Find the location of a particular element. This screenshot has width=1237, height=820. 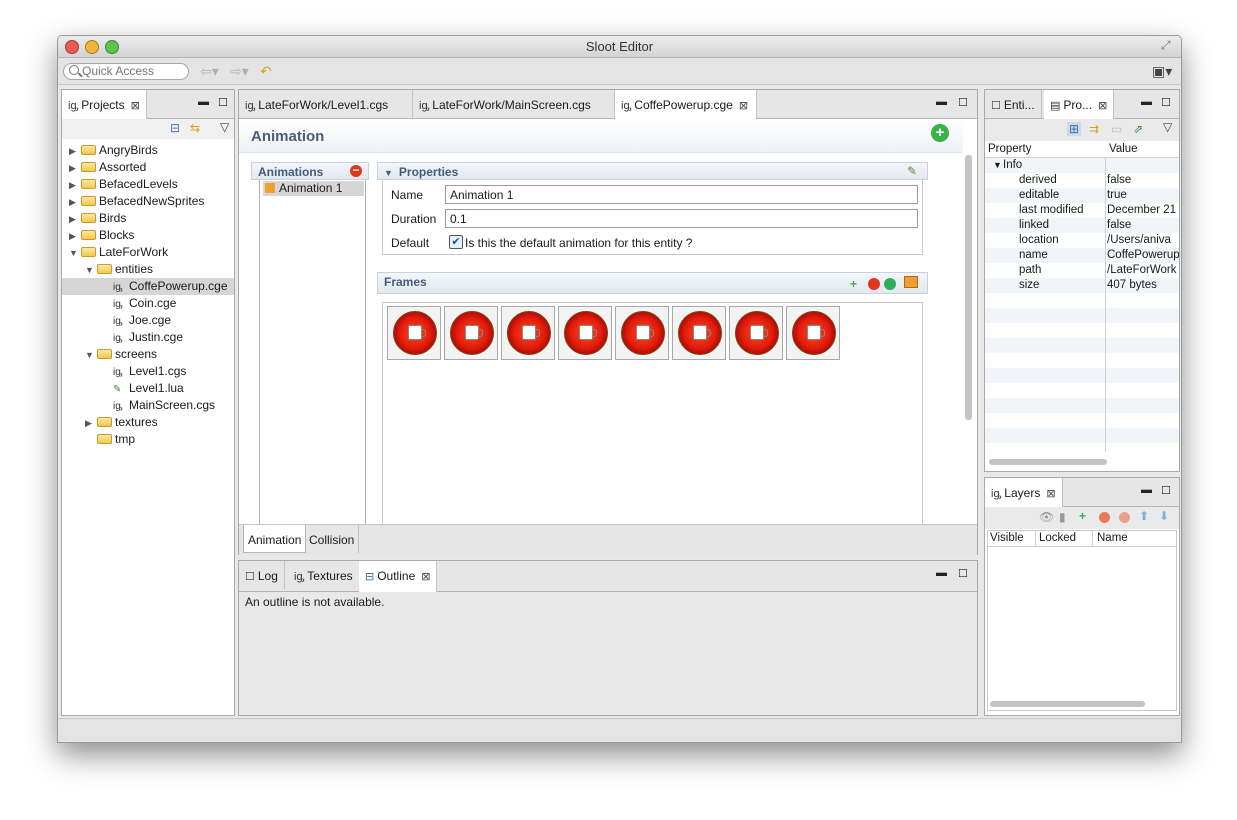

restore-default-icon: ▭ is located at coordinates (1116, 129).